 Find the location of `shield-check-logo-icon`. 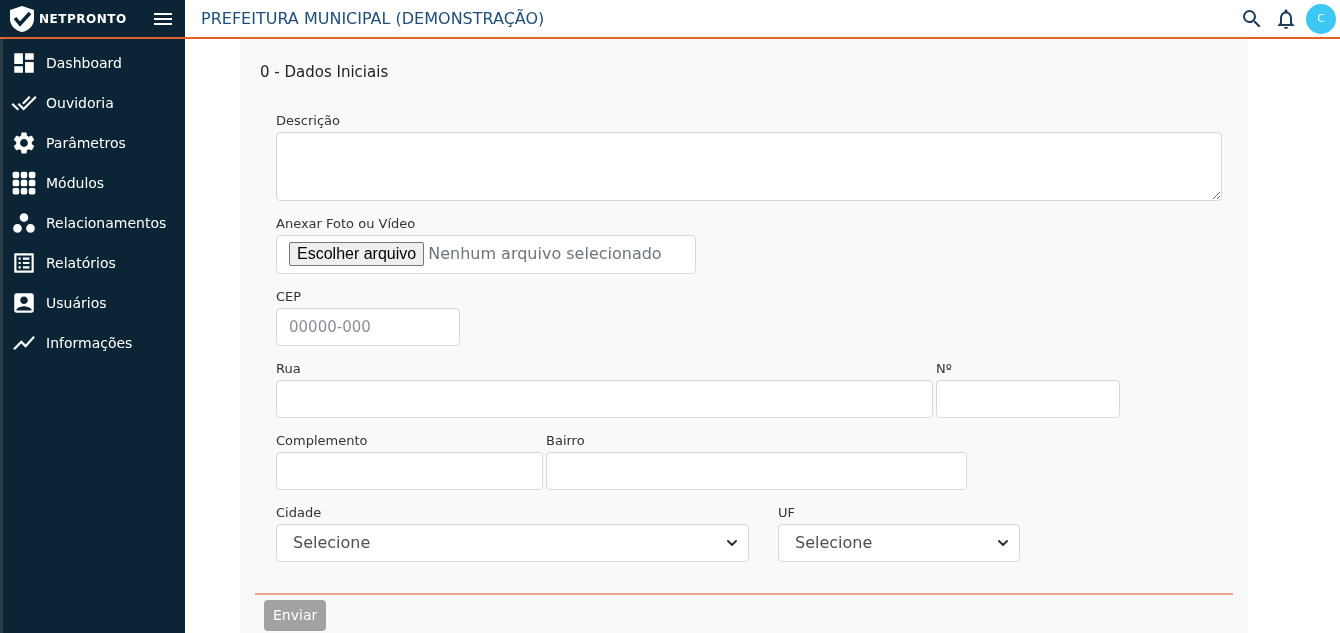

shield-check-logo-icon is located at coordinates (22, 18).